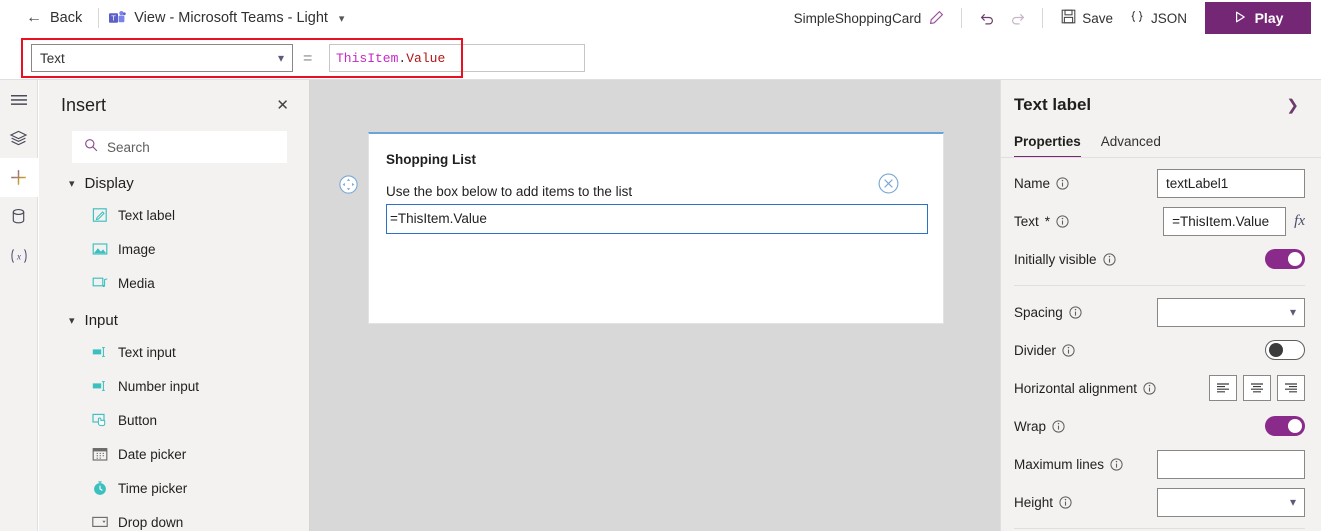  I want to click on app-title-dropdown: T View - Microsoft Teams - Light ▾, so click(226, 18).